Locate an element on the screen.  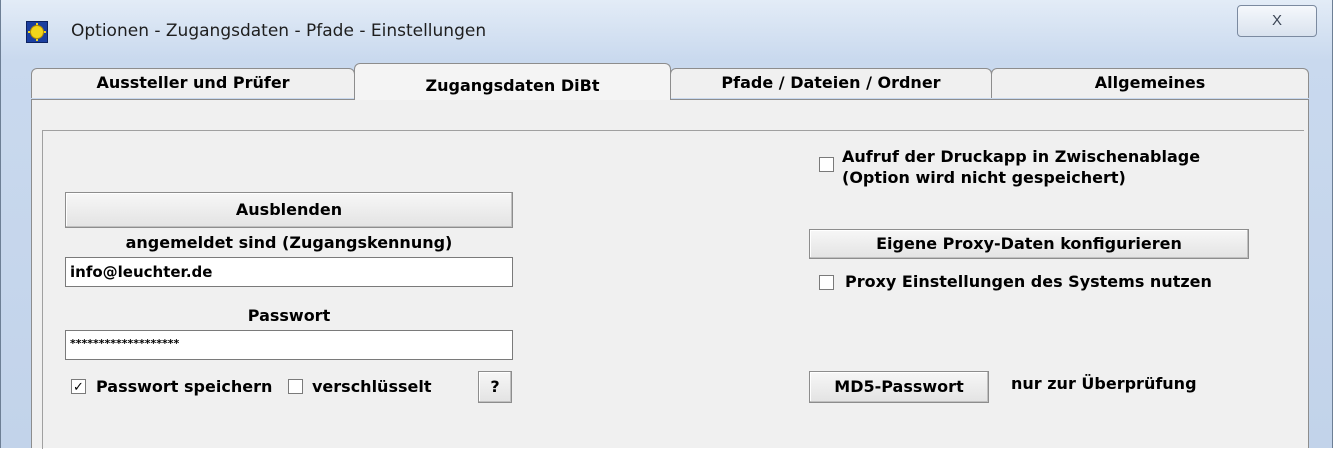
md5-note: nur zur Überprüfung is located at coordinates (1104, 383).